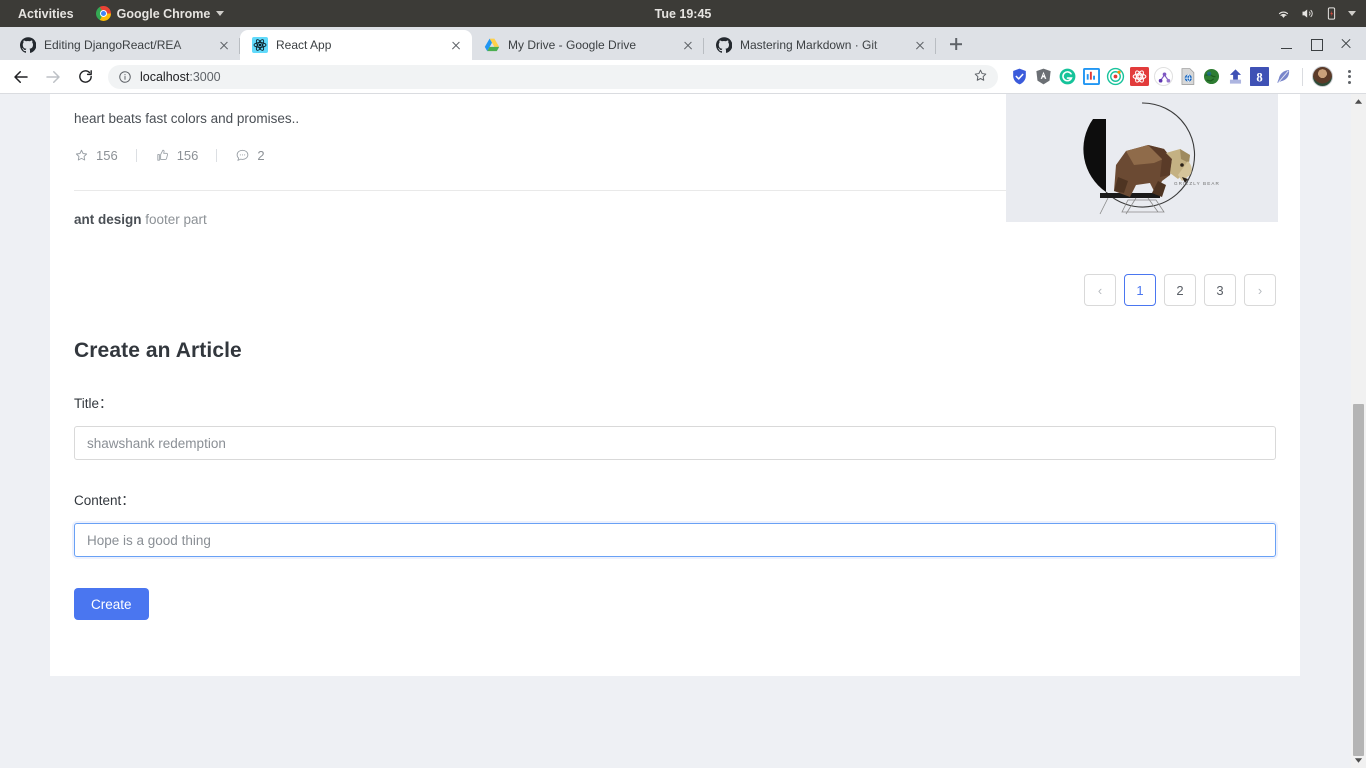 This screenshot has height=768, width=1366. Describe the element at coordinates (1180, 290) in the screenshot. I see `pagination-page-2: 2` at that location.